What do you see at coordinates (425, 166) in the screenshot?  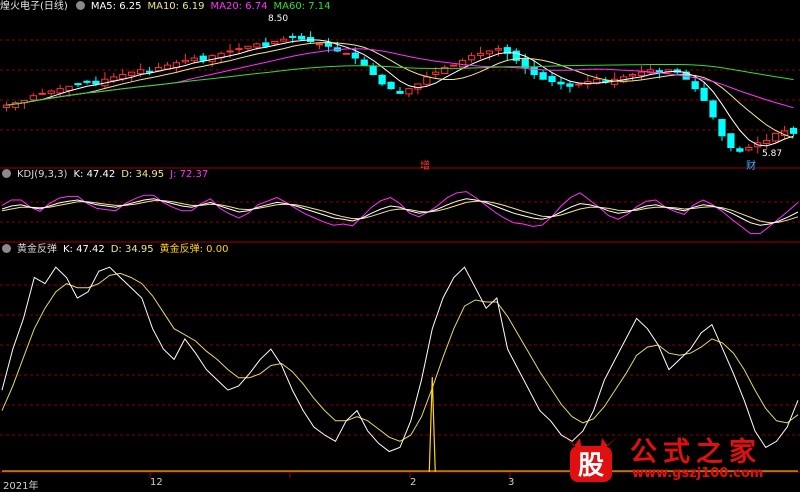 I see `zeng-marker: 增` at bounding box center [425, 166].